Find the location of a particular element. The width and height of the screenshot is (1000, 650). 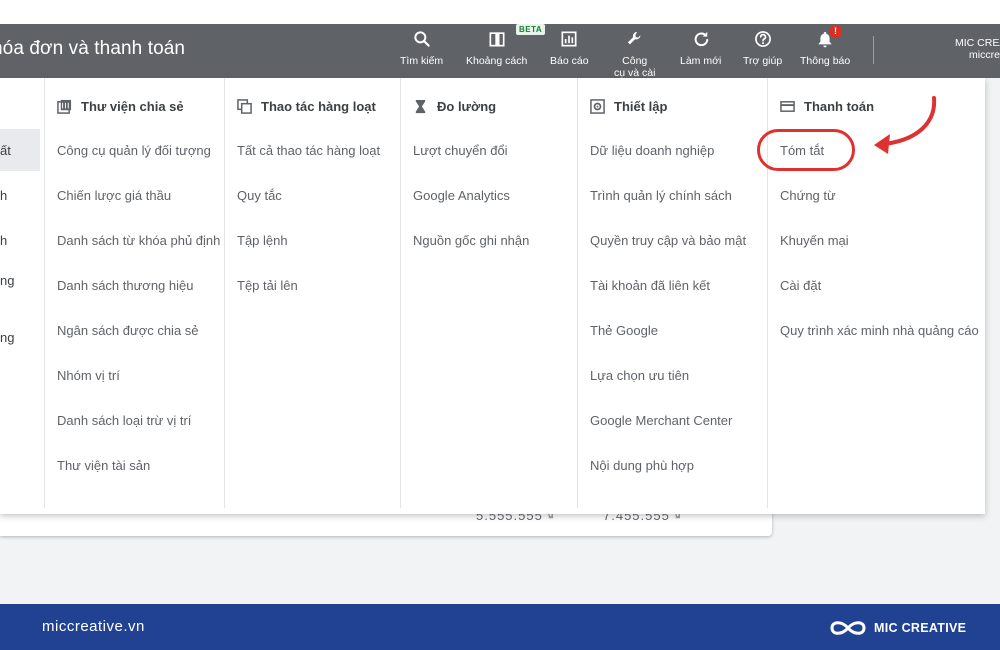

menu-item: Thẻ Google is located at coordinates (624, 330).